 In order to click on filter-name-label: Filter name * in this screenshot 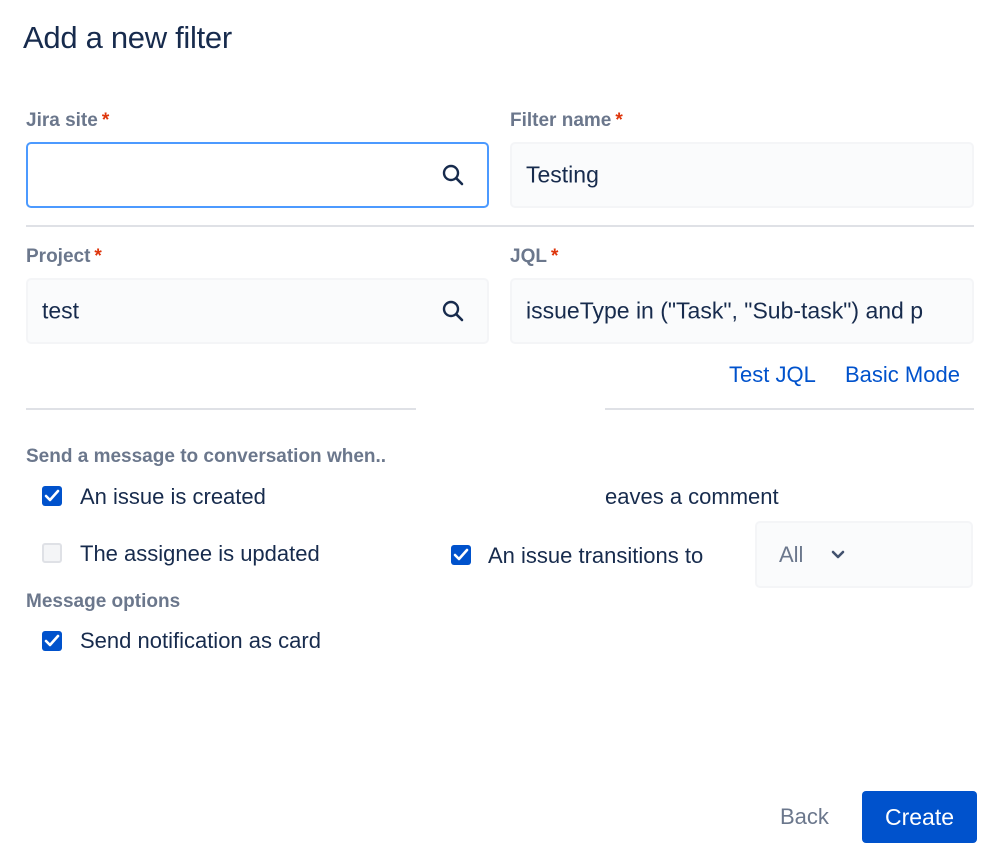, I will do `click(566, 121)`.